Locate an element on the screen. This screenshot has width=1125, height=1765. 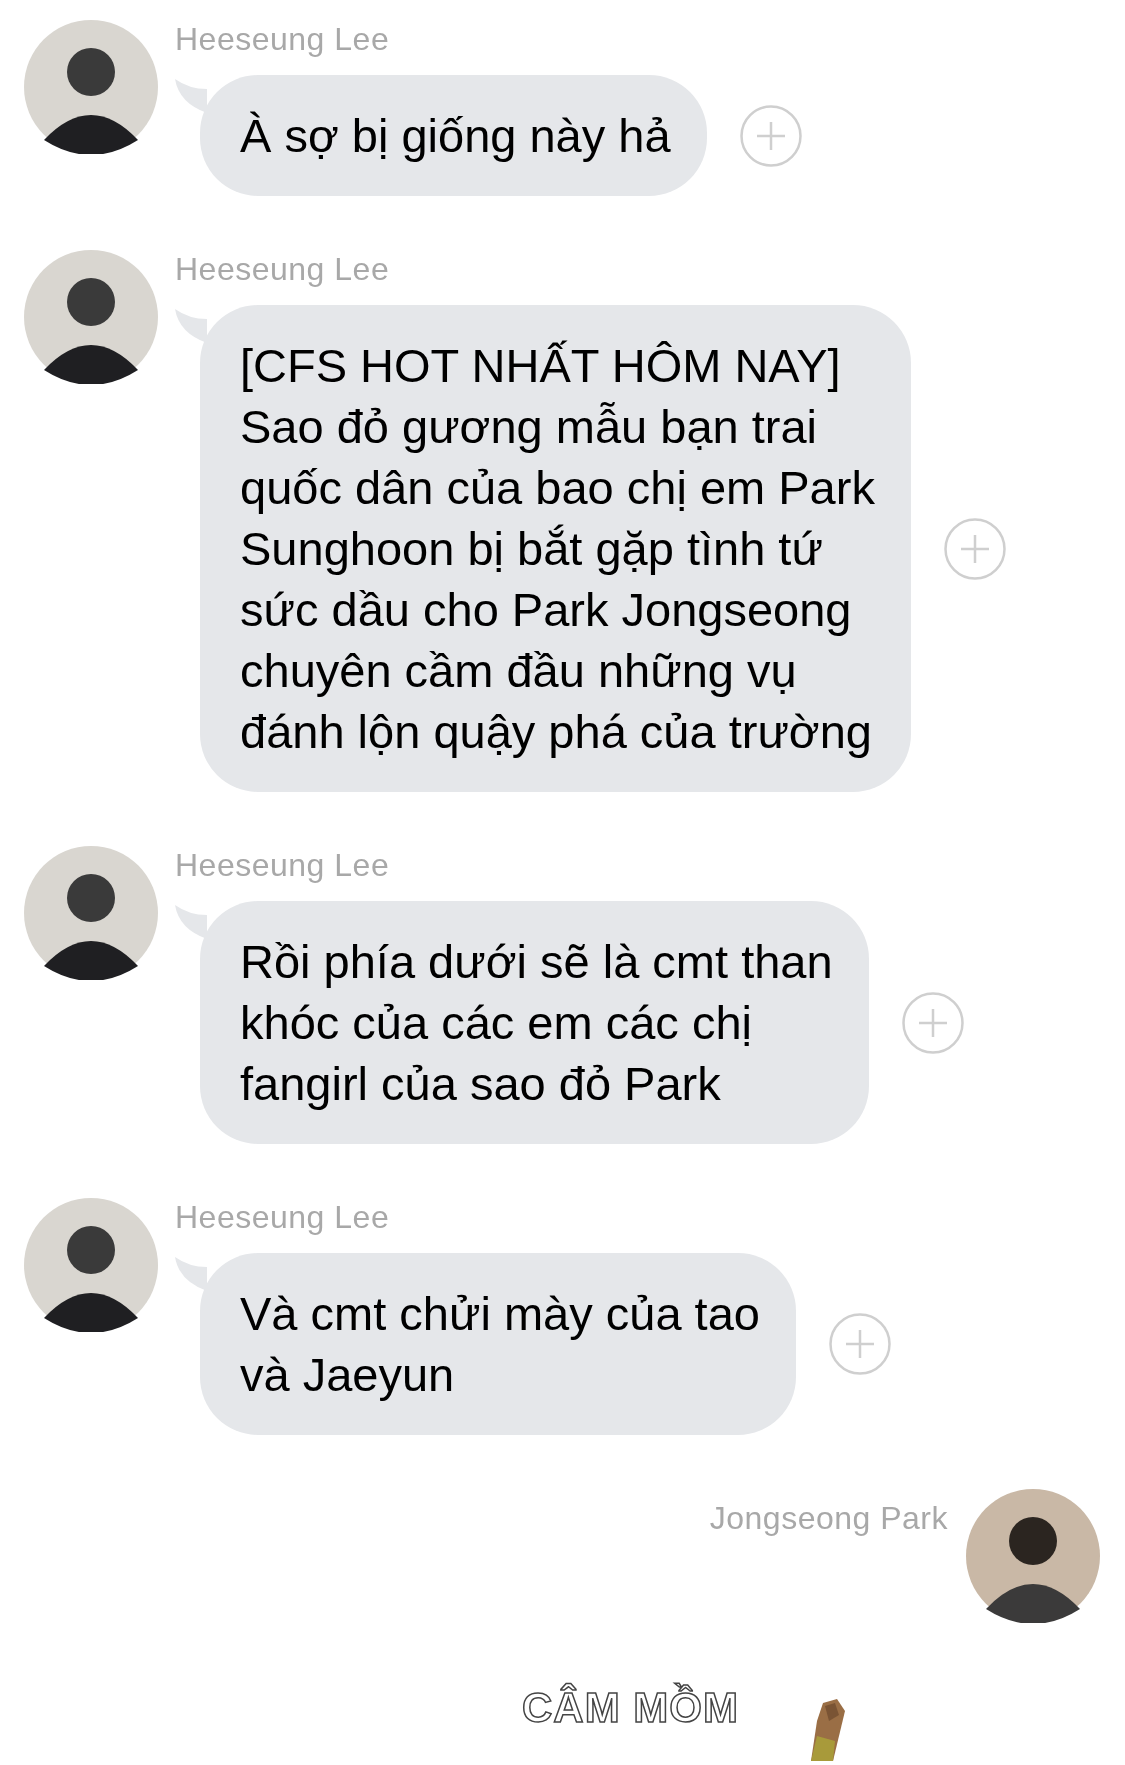
sticker-caption: CÂM MỒM is located at coordinates (630, 1708).